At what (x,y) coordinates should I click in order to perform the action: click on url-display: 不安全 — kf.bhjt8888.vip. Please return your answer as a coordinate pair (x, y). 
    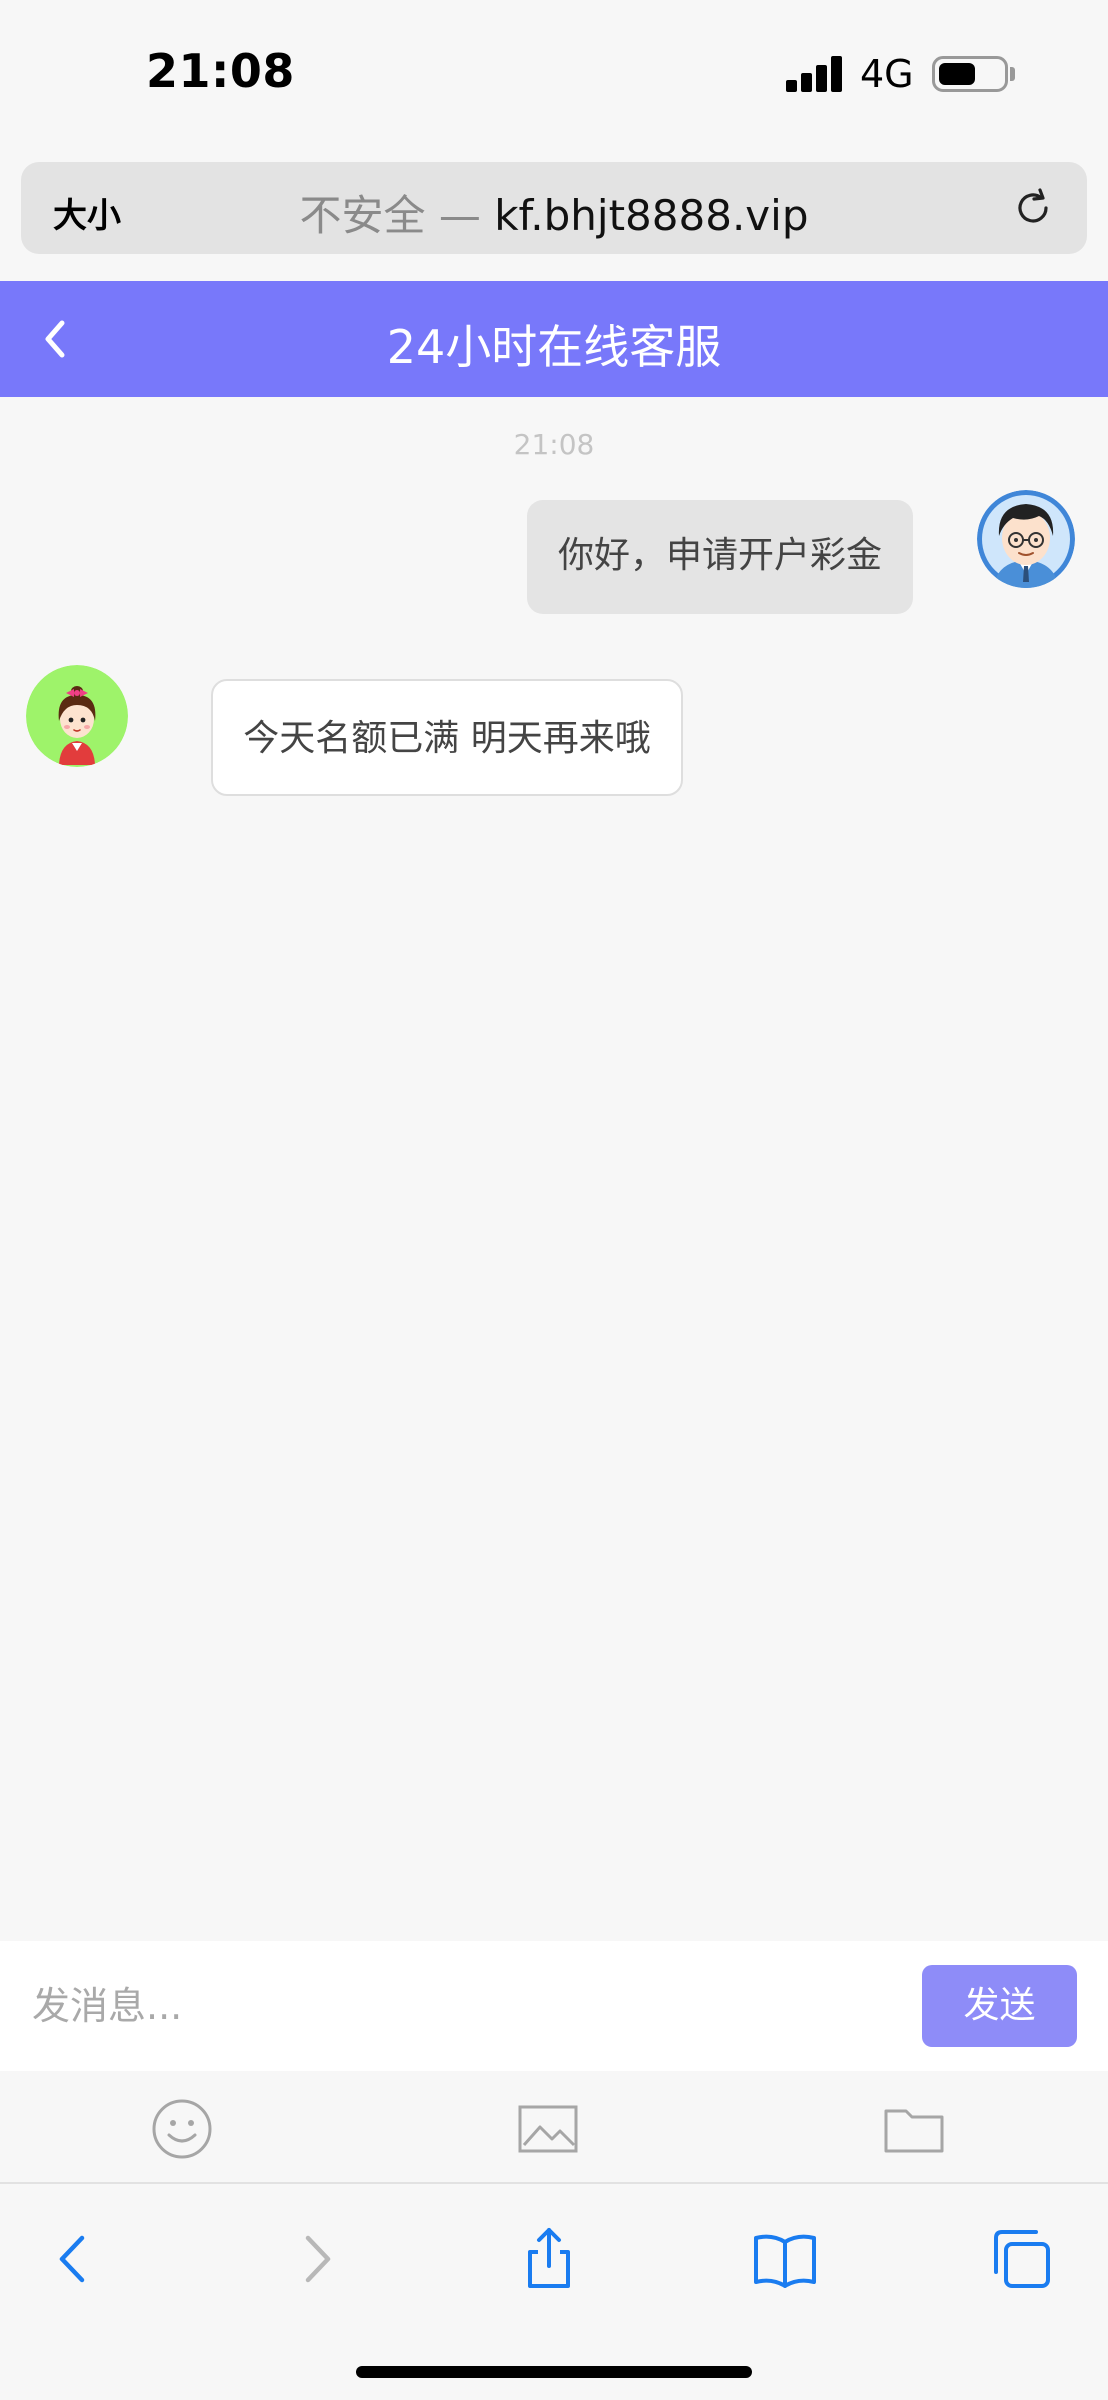
    Looking at the image, I should click on (554, 212).